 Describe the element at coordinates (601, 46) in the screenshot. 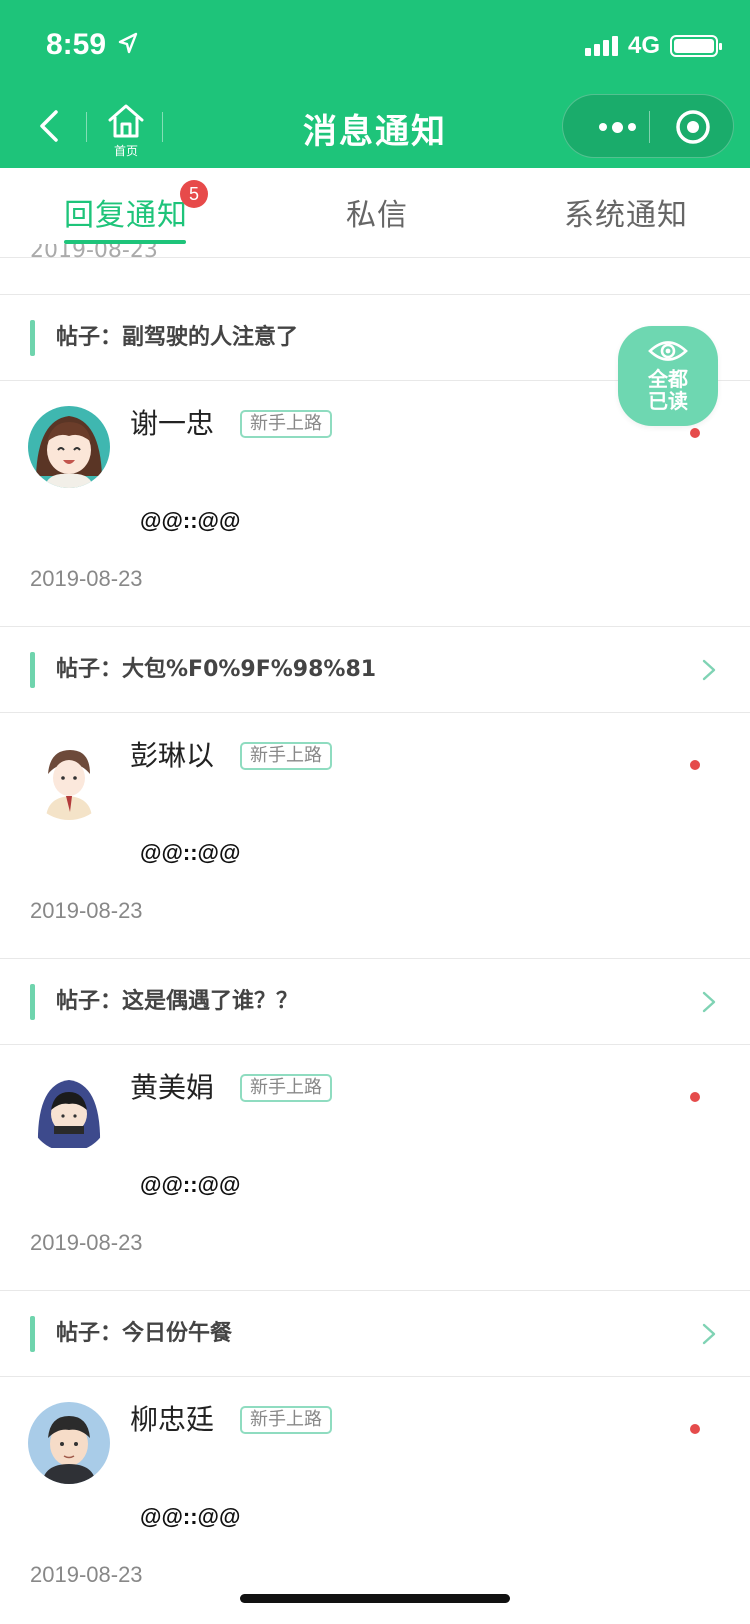

I see `signal-icon` at that location.